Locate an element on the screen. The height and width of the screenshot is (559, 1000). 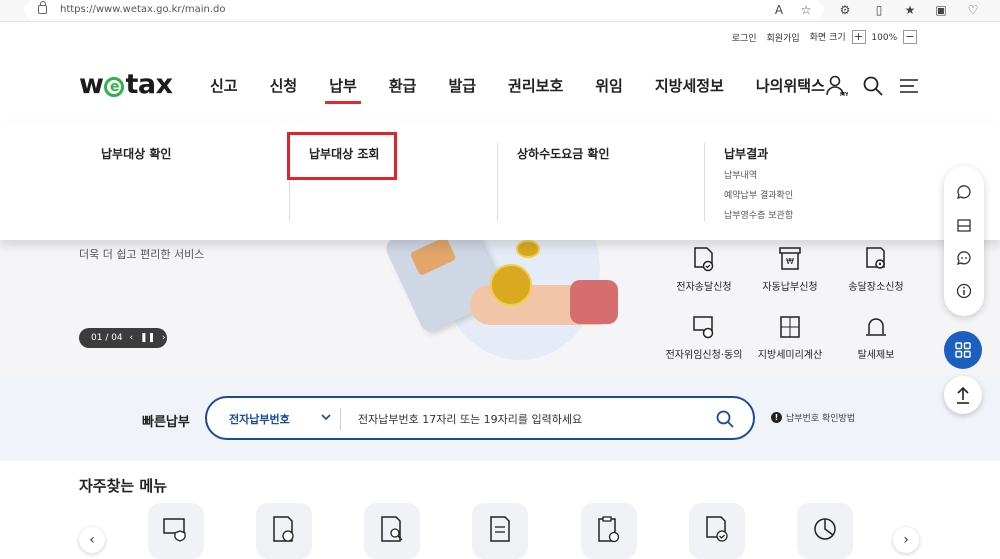
quick-delivery-address: 송달장소신청 is located at coordinates (876, 269).